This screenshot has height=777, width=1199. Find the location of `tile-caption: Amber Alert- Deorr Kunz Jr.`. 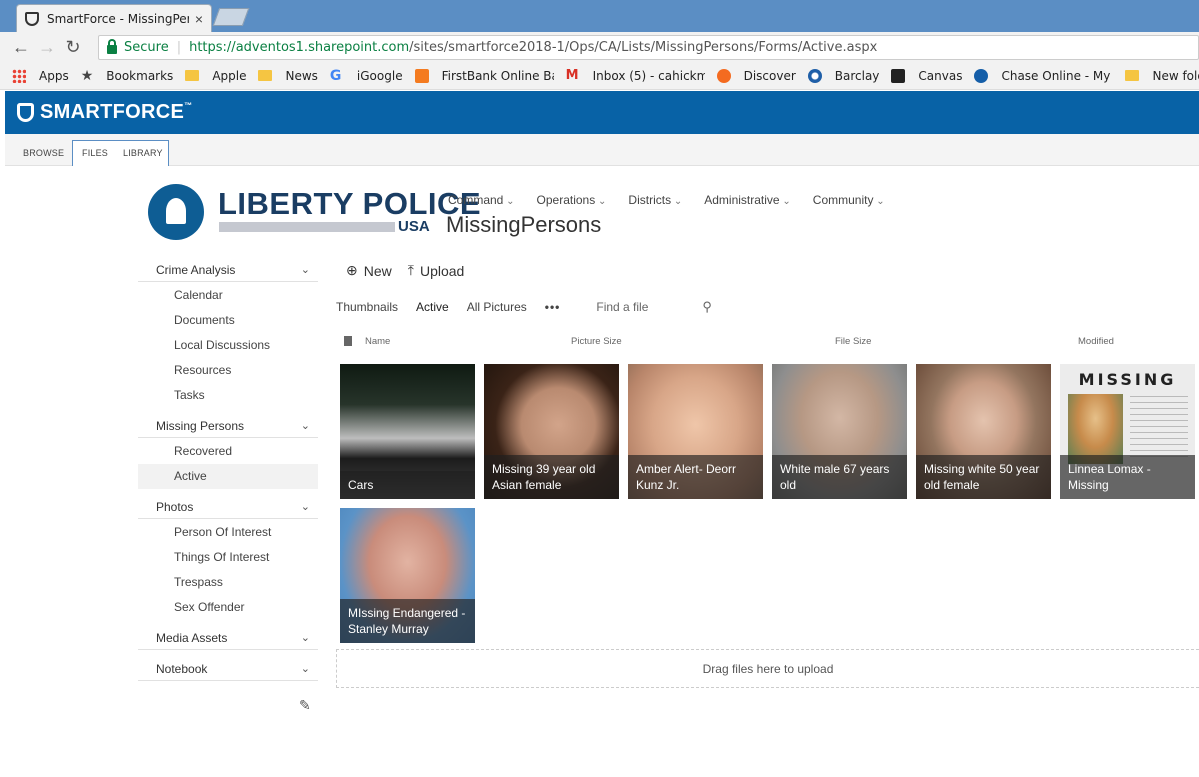

tile-caption: Amber Alert- Deorr Kunz Jr. is located at coordinates (695, 477).